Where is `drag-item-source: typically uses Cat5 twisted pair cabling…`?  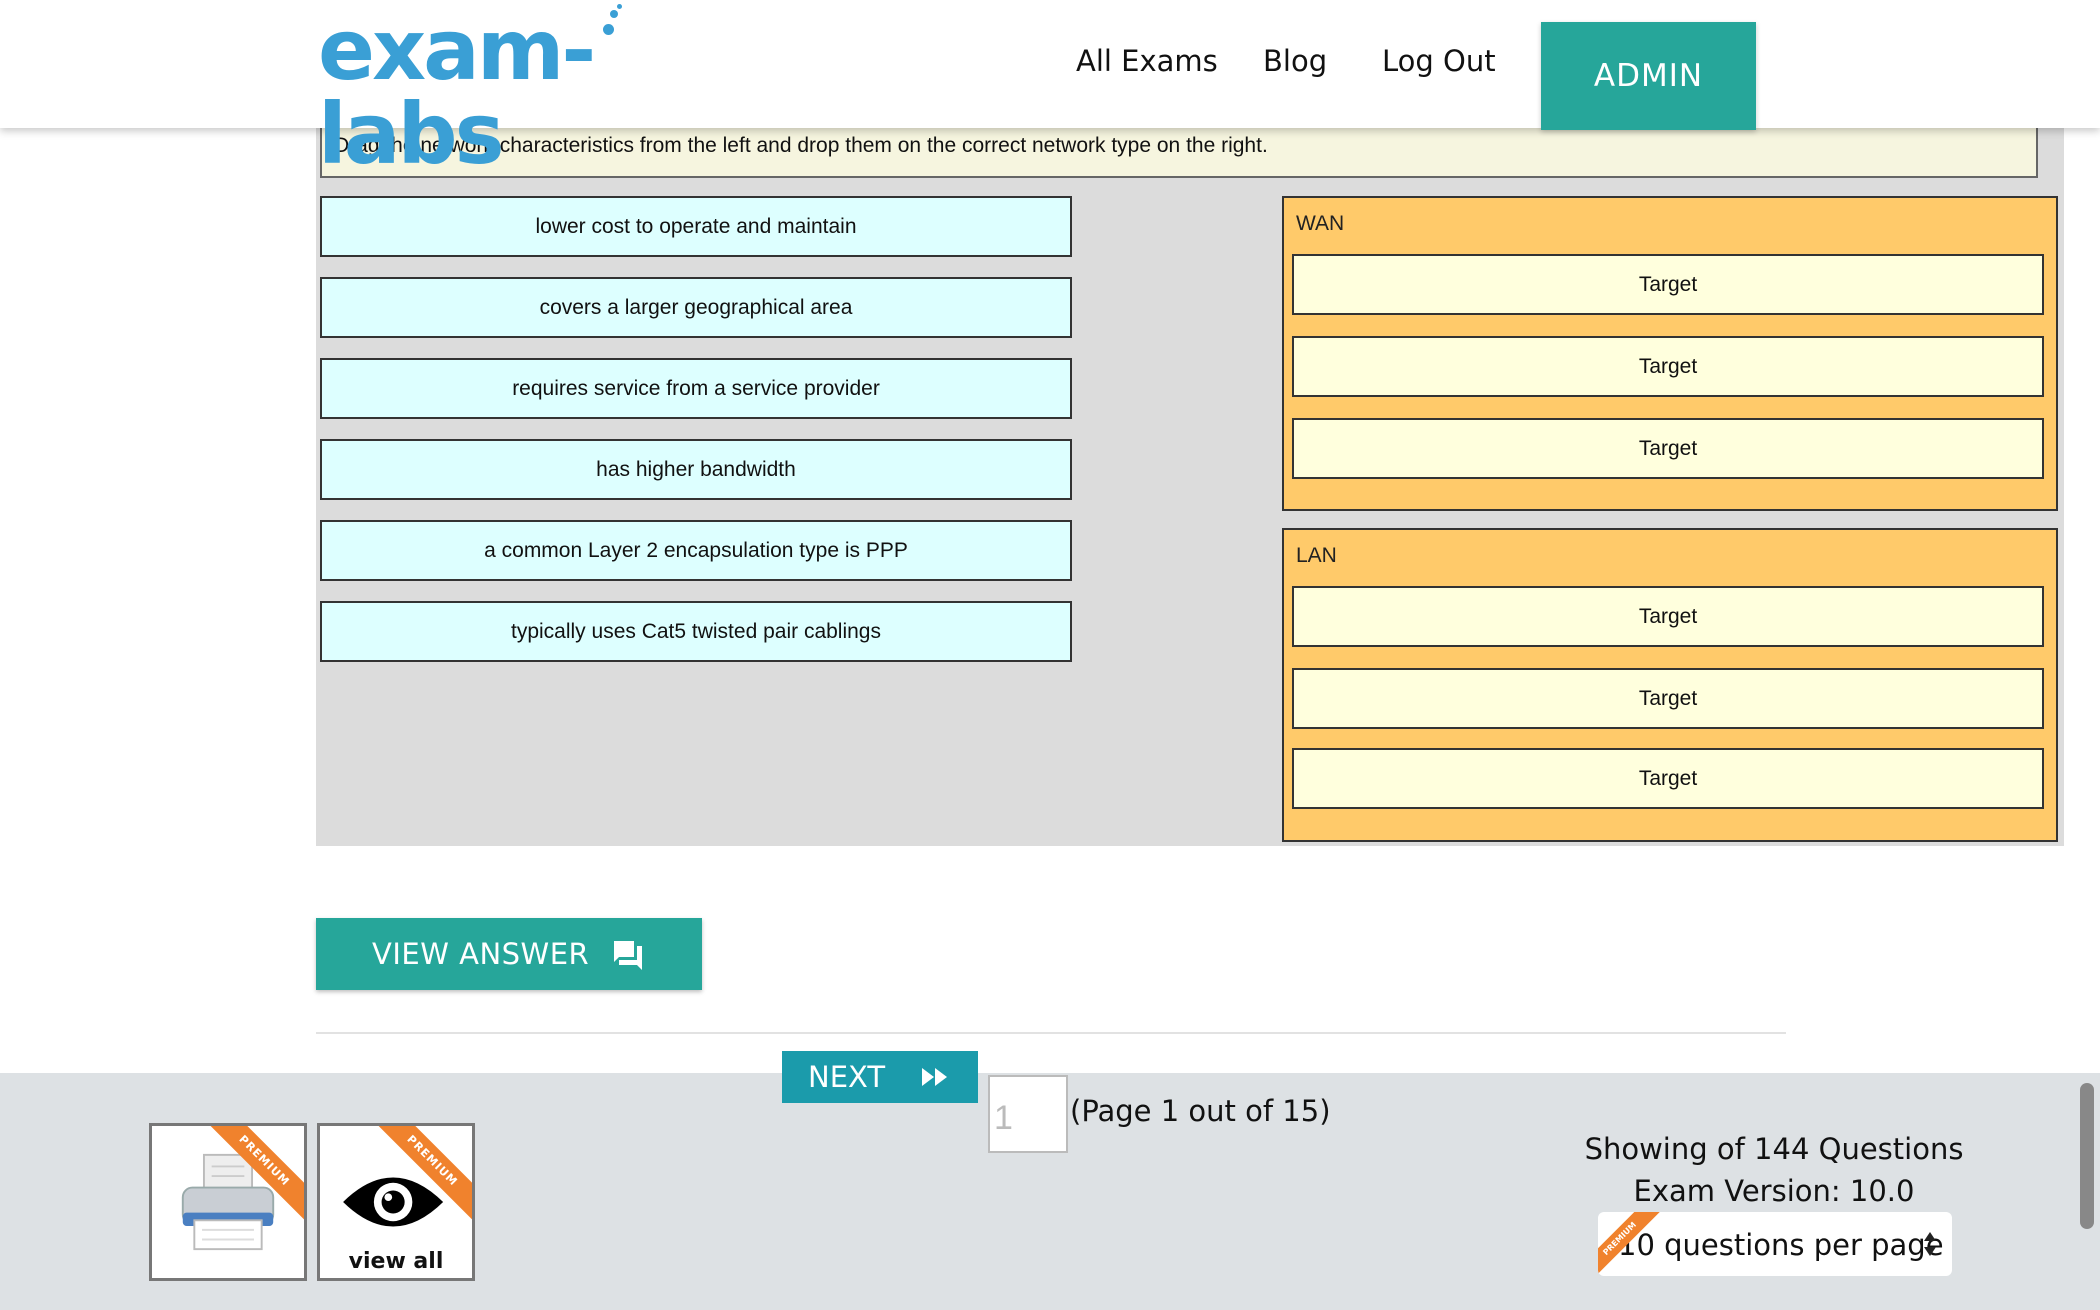
drag-item-source: typically uses Cat5 twisted pair cabling… is located at coordinates (696, 631).